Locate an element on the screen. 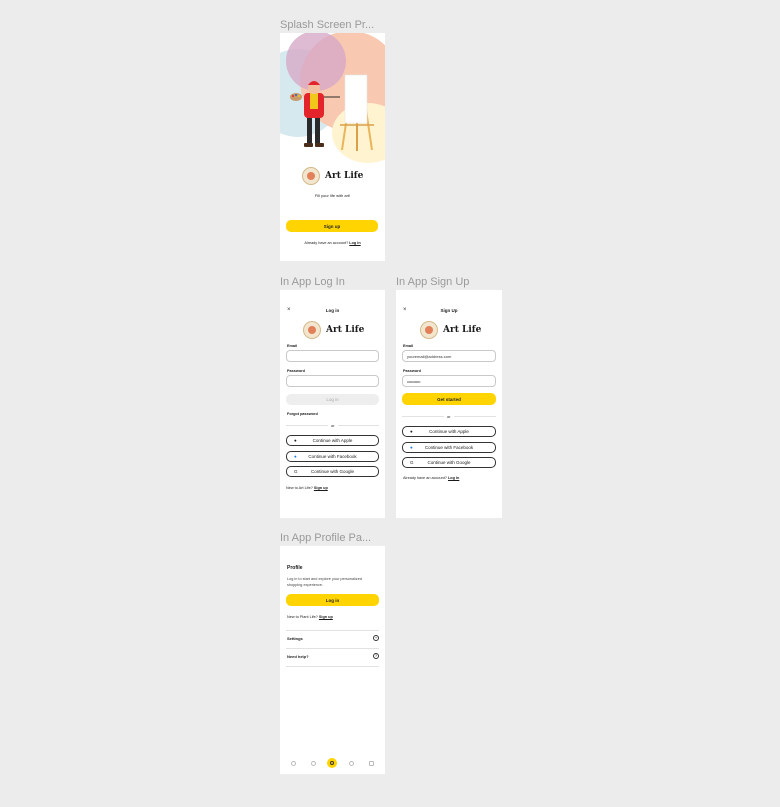  signup-logo: Art Life is located at coordinates (450, 330).